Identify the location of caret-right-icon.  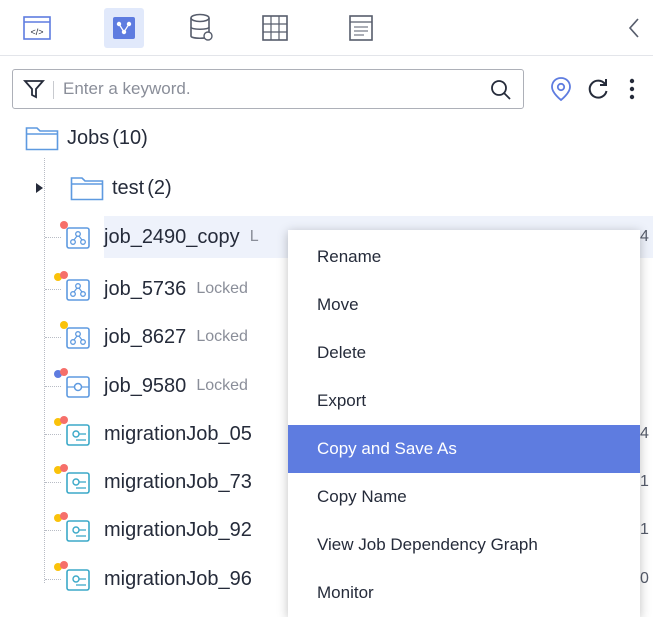
(40, 188).